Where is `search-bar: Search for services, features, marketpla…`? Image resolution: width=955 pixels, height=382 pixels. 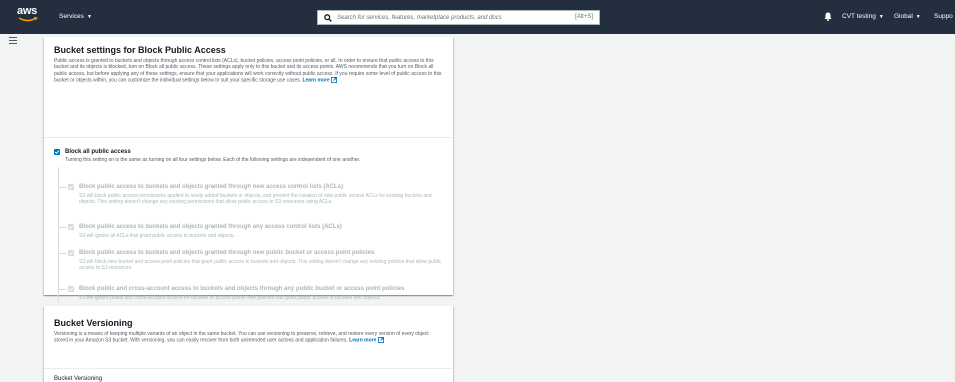 search-bar: Search for services, features, marketpla… is located at coordinates (458, 17).